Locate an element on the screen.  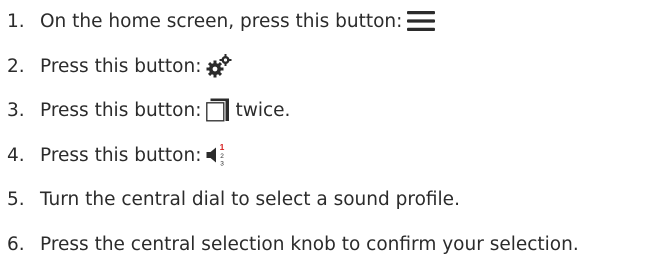
step-text: On the home screen, press this button: is located at coordinates (221, 21).